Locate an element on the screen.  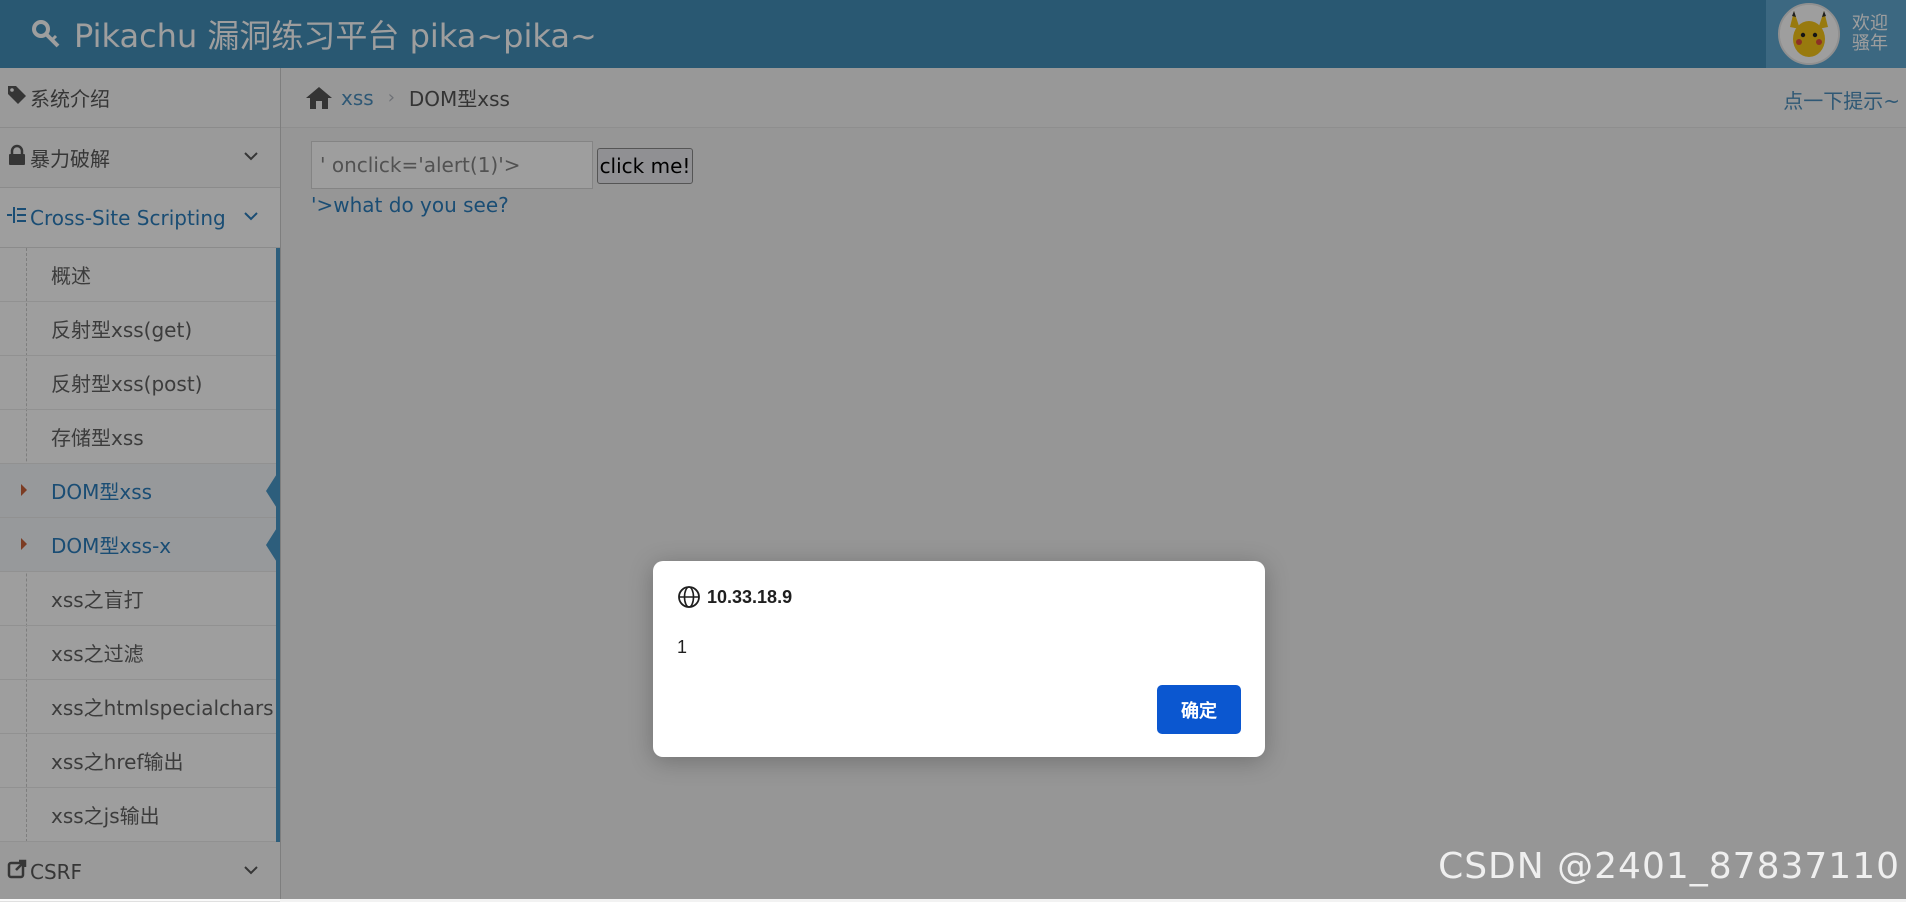
ok-button: 确定 is located at coordinates (1199, 709).